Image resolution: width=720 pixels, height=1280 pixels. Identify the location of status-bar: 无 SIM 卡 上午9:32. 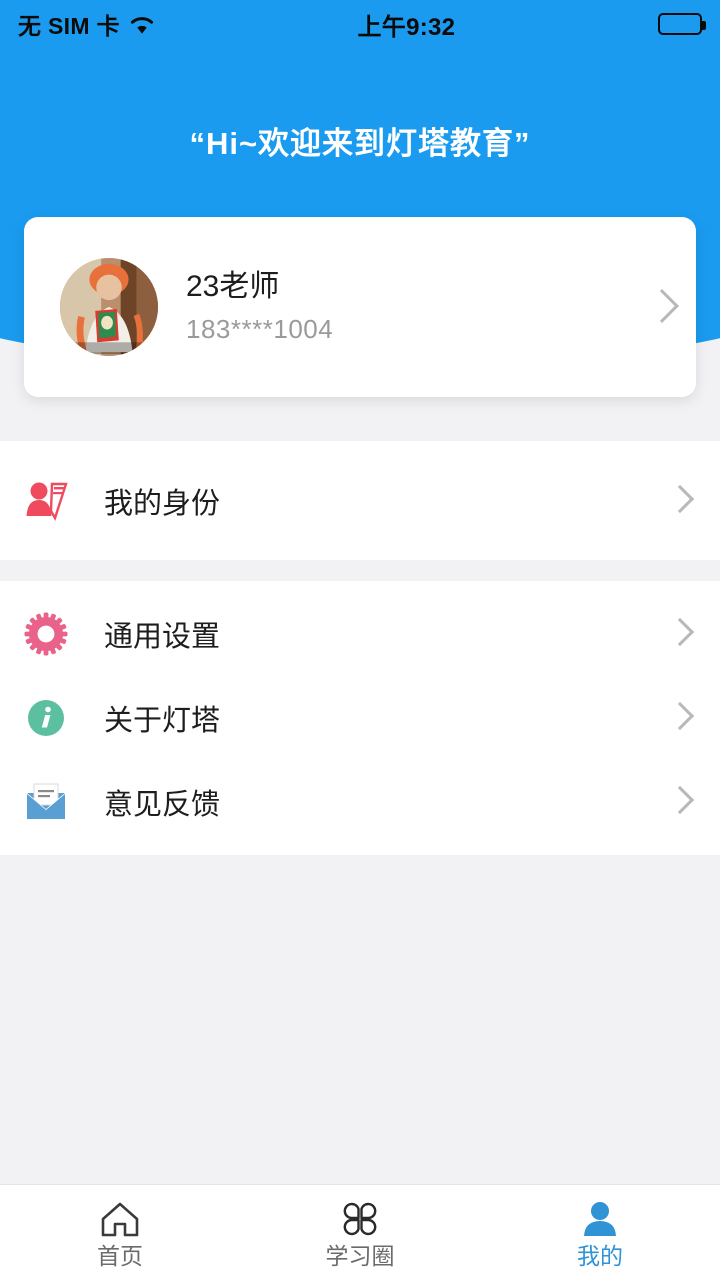
(360, 24).